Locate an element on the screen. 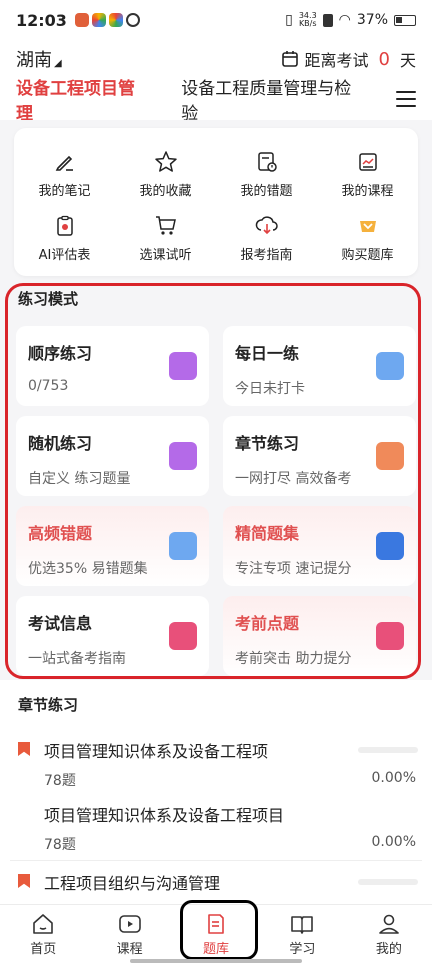  location-selector: 湖南 ◢ is located at coordinates (39, 59).